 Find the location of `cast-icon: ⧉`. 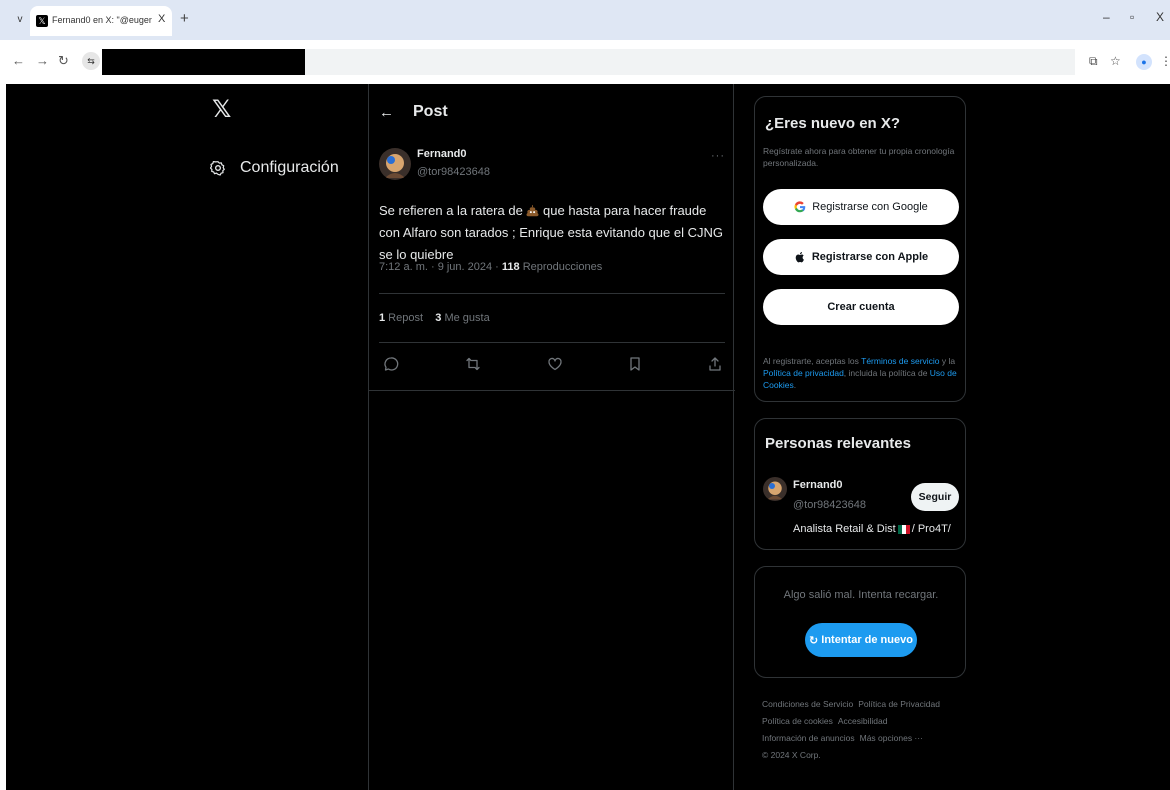

cast-icon: ⧉ is located at coordinates (1093, 61).